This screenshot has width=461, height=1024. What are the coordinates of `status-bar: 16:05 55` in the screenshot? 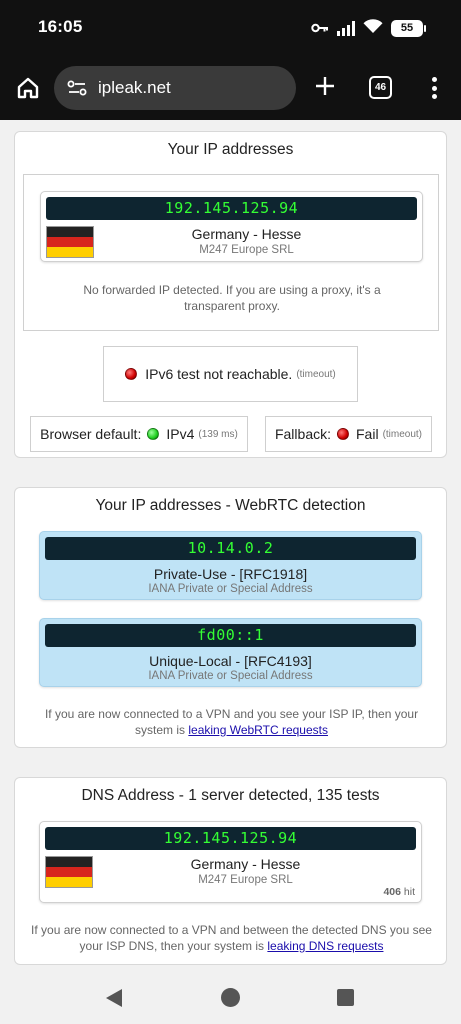 It's located at (230, 28).